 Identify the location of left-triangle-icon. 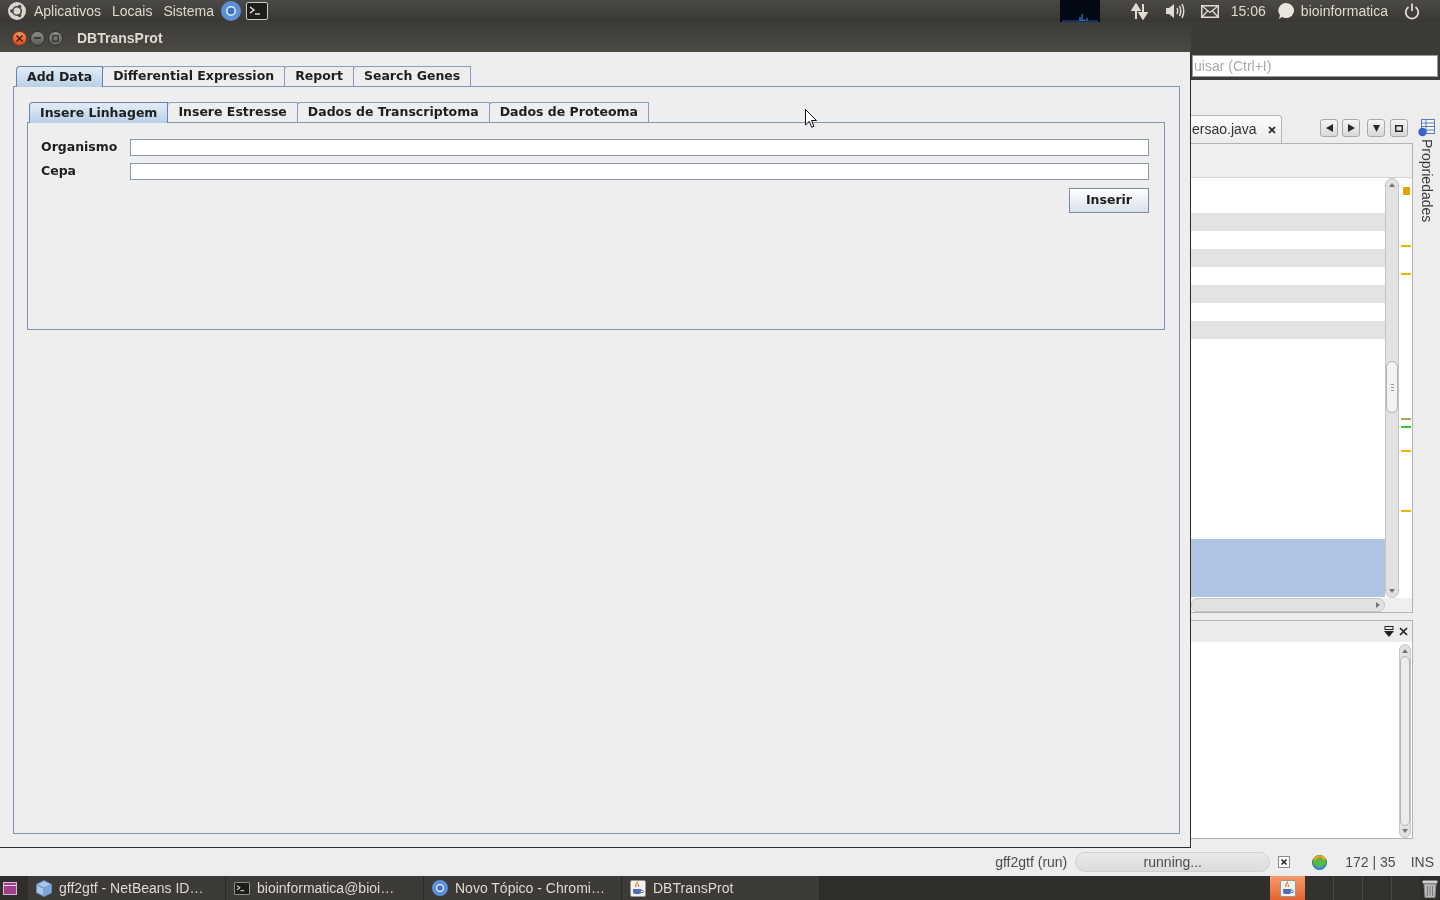
(1329, 128).